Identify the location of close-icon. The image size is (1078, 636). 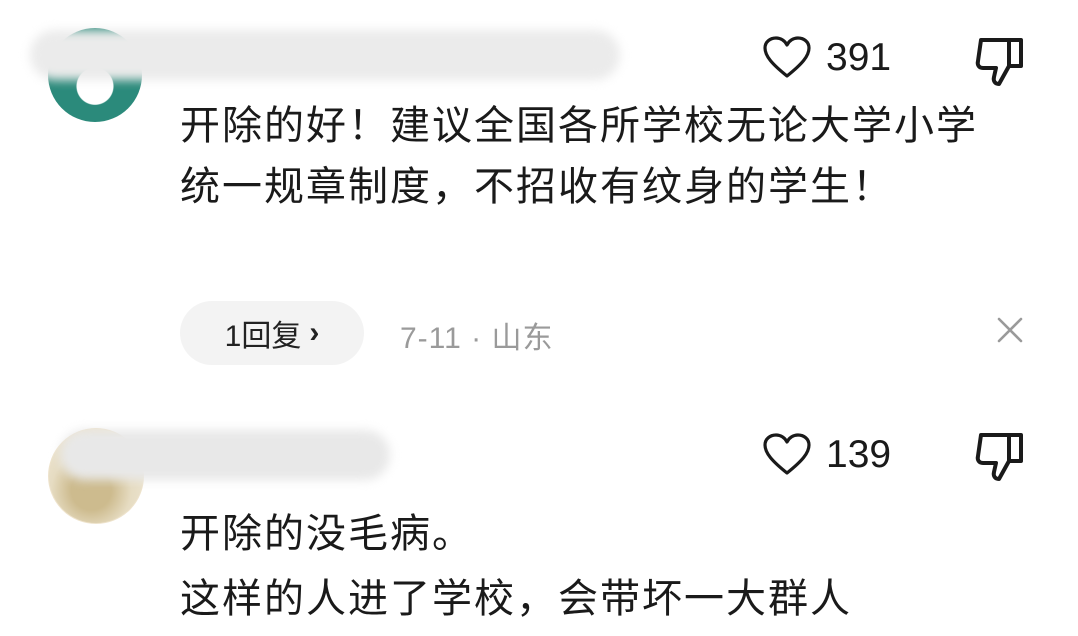
(1010, 330).